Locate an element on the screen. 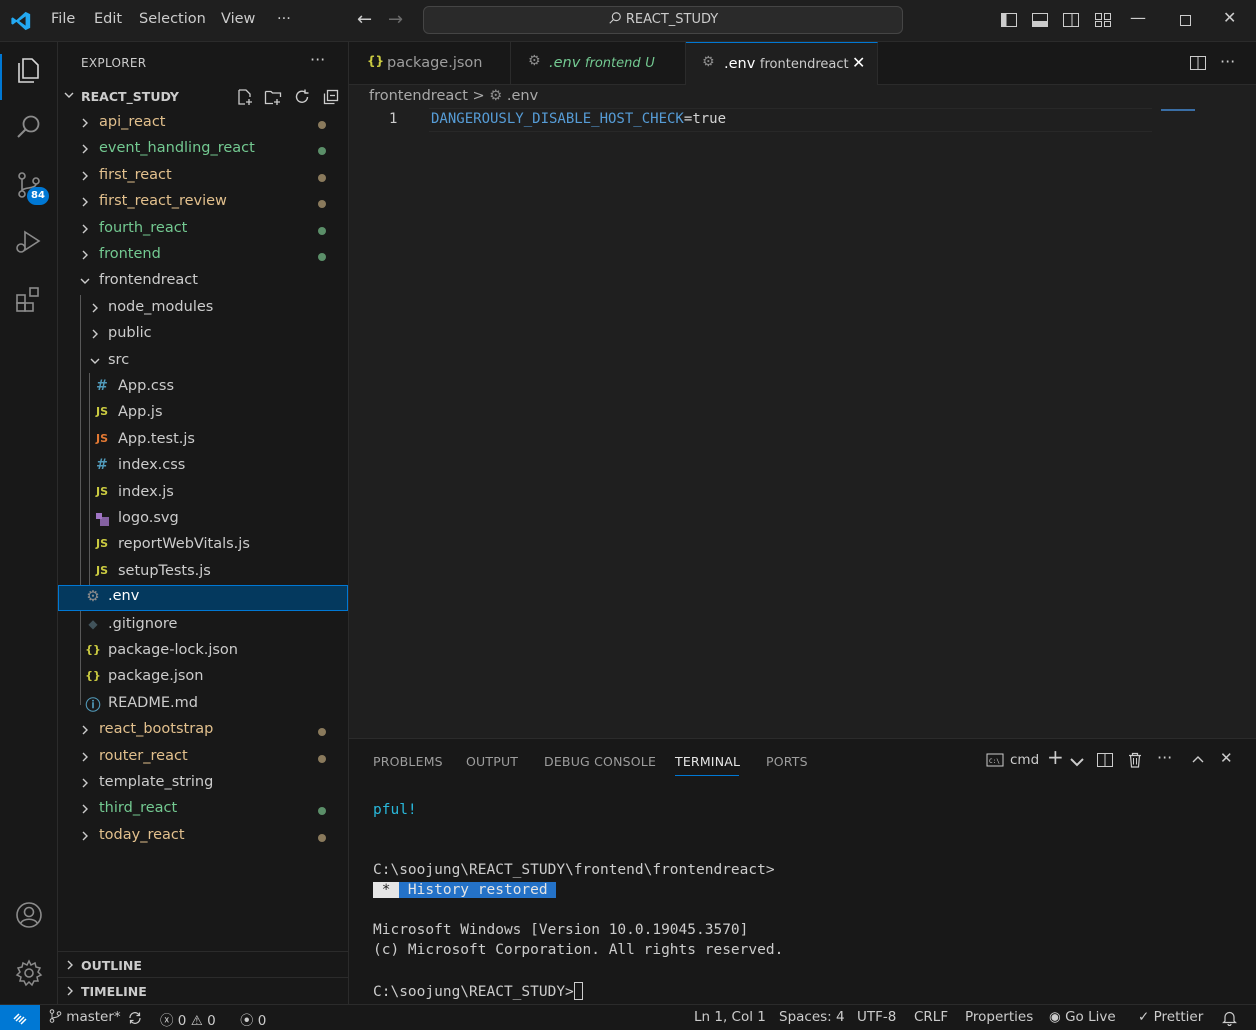  tree-folder-api-react: api_react is located at coordinates (203, 124).